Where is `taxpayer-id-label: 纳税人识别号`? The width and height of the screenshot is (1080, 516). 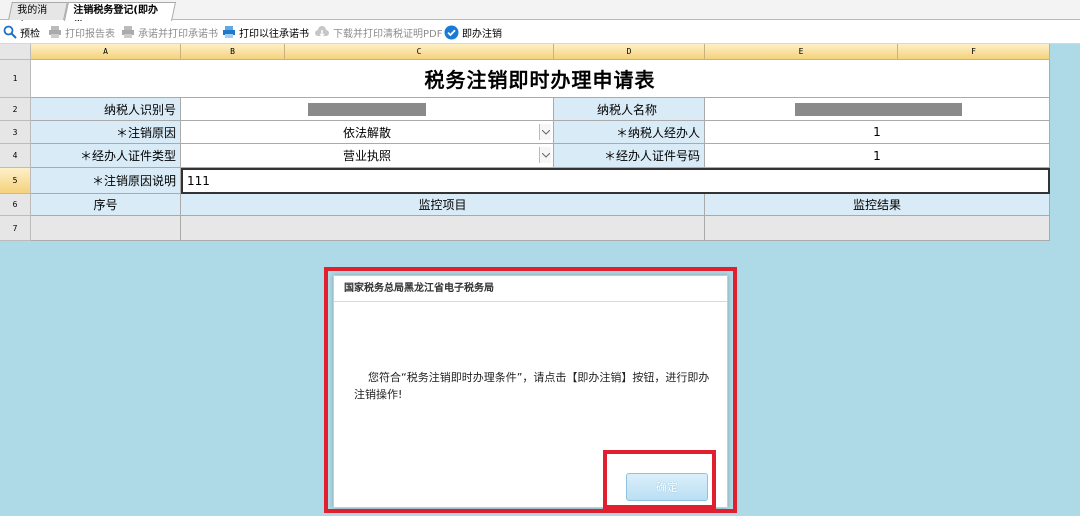
taxpayer-id-label: 纳税人识别号 is located at coordinates (106, 109).